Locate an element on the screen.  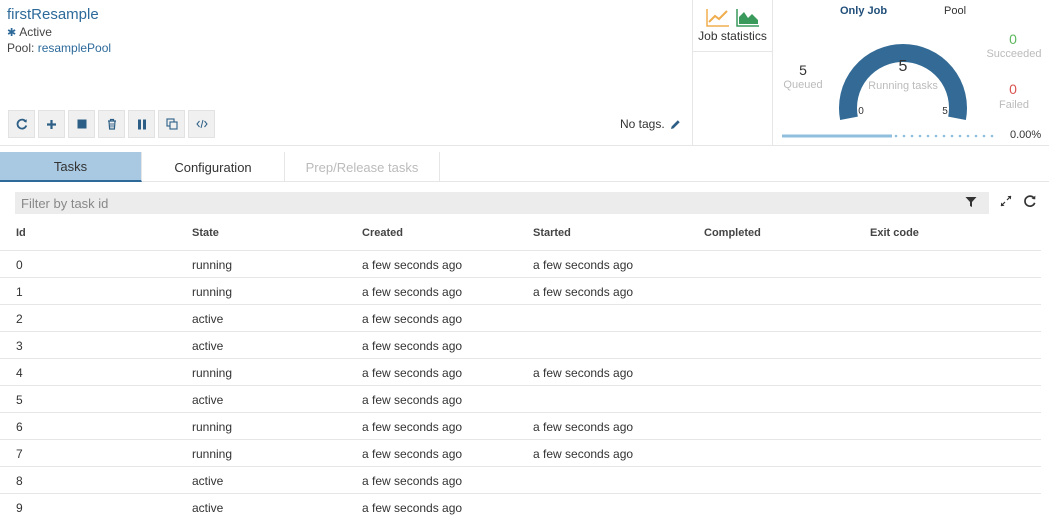
running-count: 5 is located at coordinates (903, 66).